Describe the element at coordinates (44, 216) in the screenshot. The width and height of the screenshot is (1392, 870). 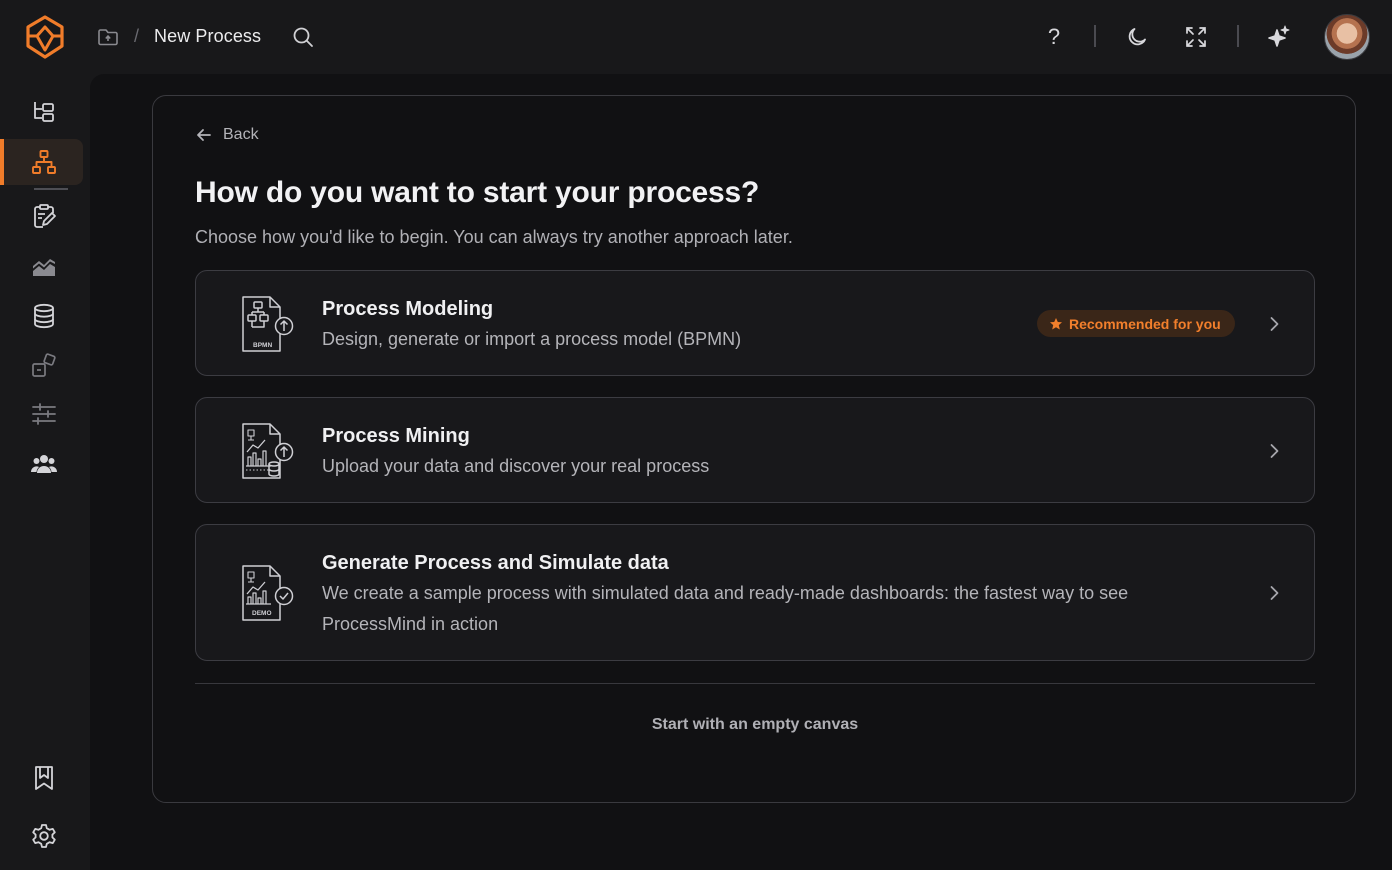
I see `clipboard-edit-icon` at that location.